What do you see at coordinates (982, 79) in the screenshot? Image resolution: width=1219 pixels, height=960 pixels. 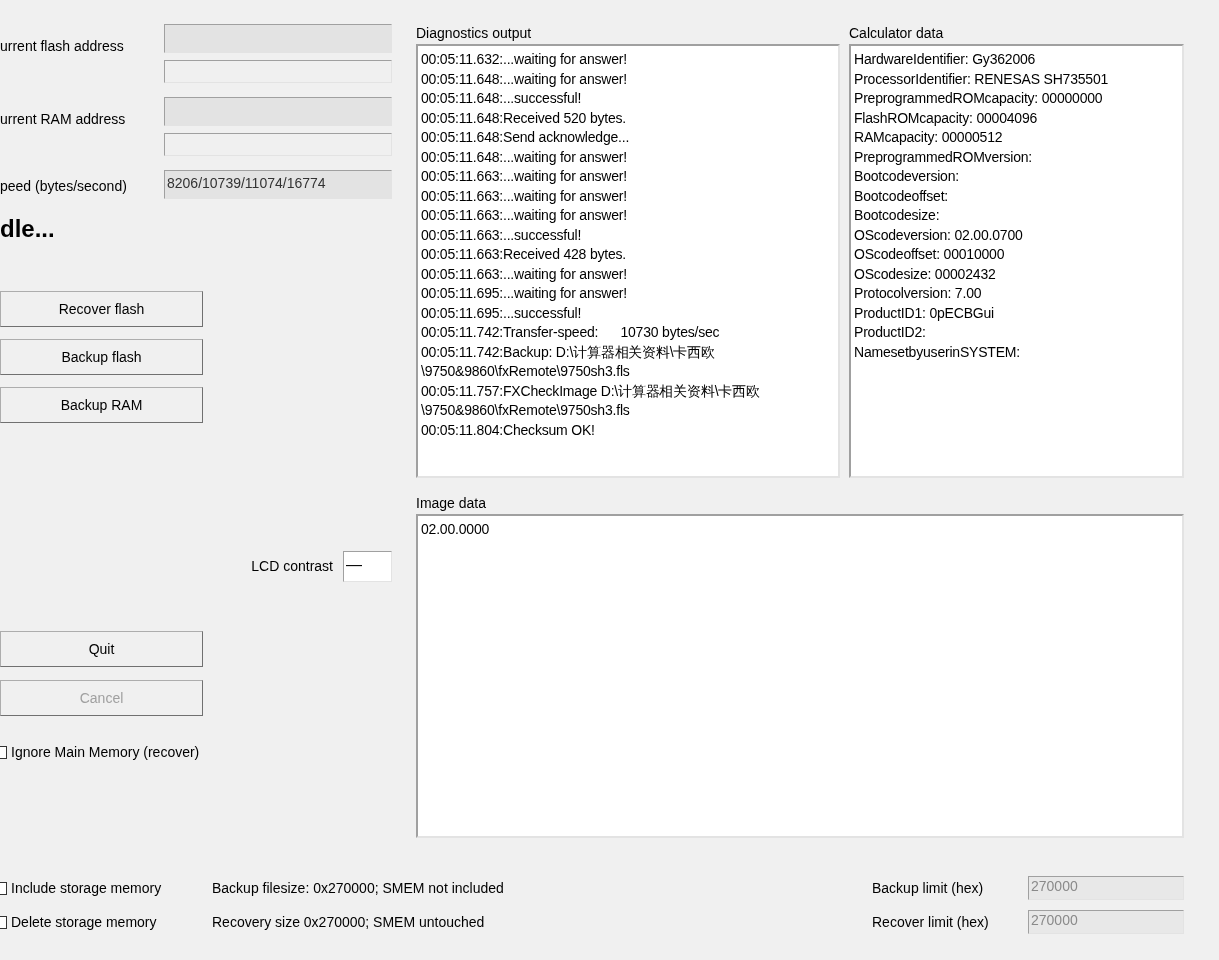 I see `output-line: ProcessorIdentifier: RENESAS SH735501` at bounding box center [982, 79].